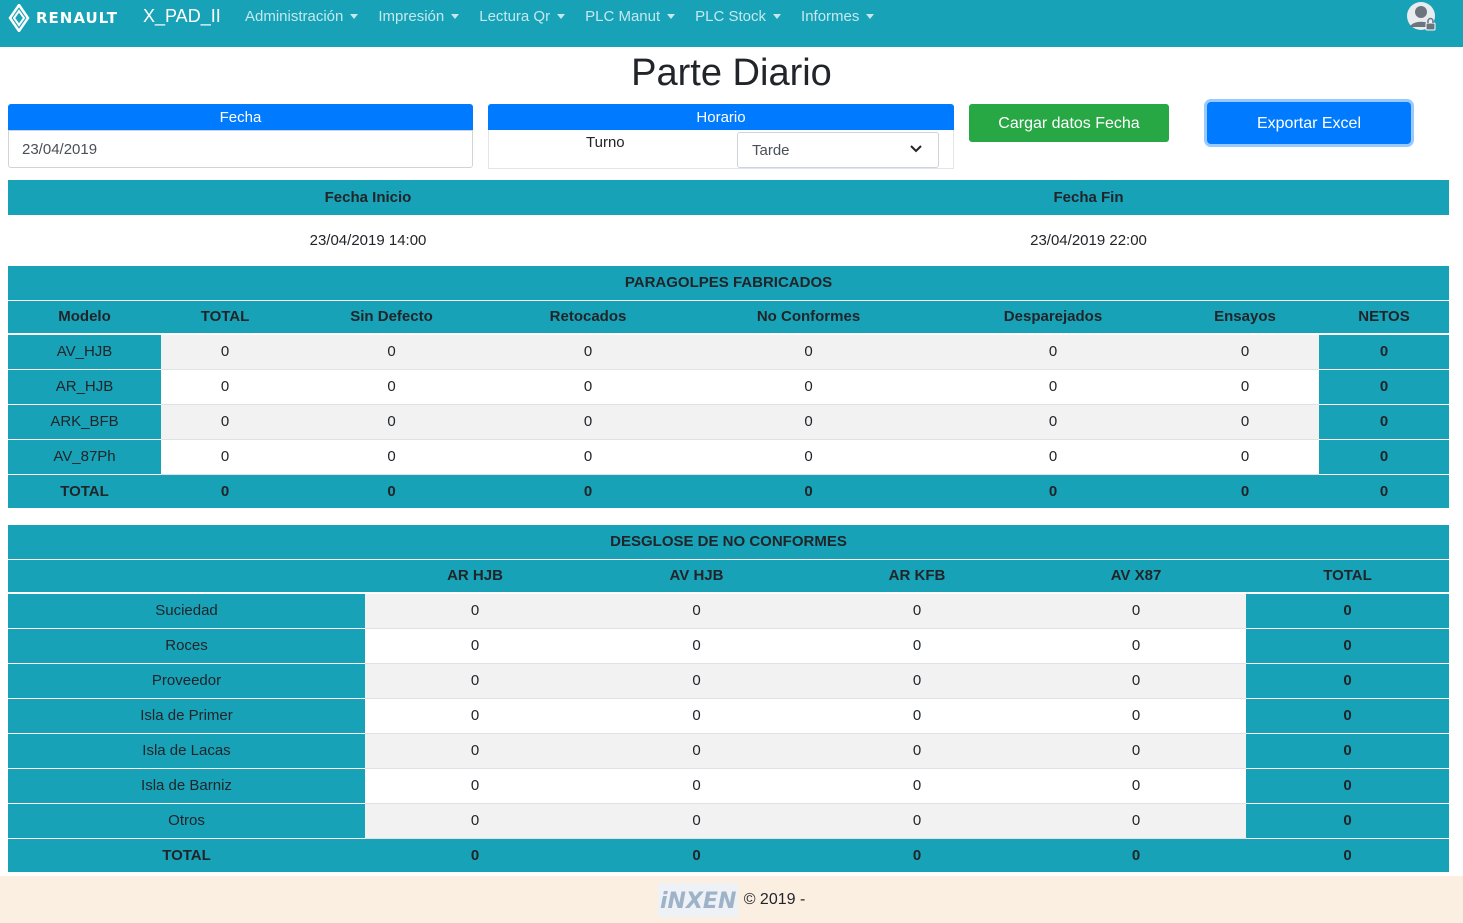 This screenshot has height=923, width=1463. Describe the element at coordinates (623, 16) in the screenshot. I see `menu-label: PLC Manut` at that location.